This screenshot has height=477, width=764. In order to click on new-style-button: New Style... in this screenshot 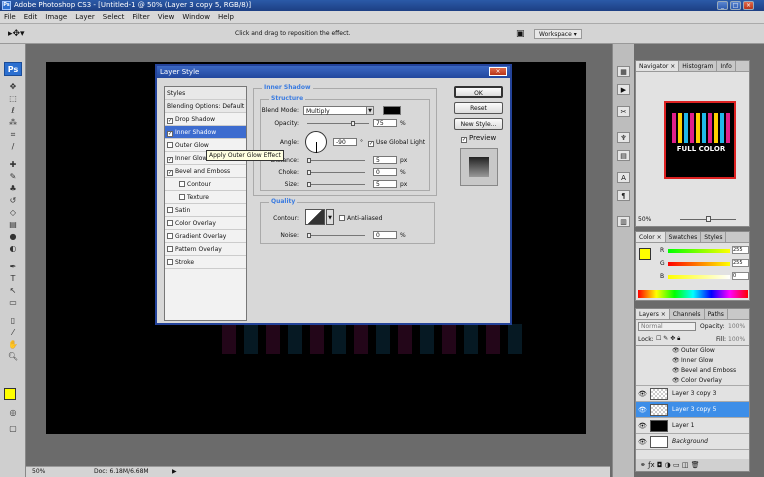, I will do `click(478, 124)`.